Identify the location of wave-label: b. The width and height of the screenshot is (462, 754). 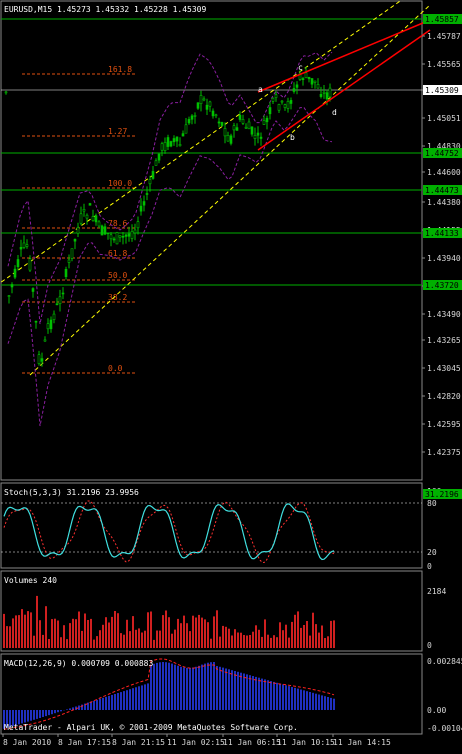
(292, 137).